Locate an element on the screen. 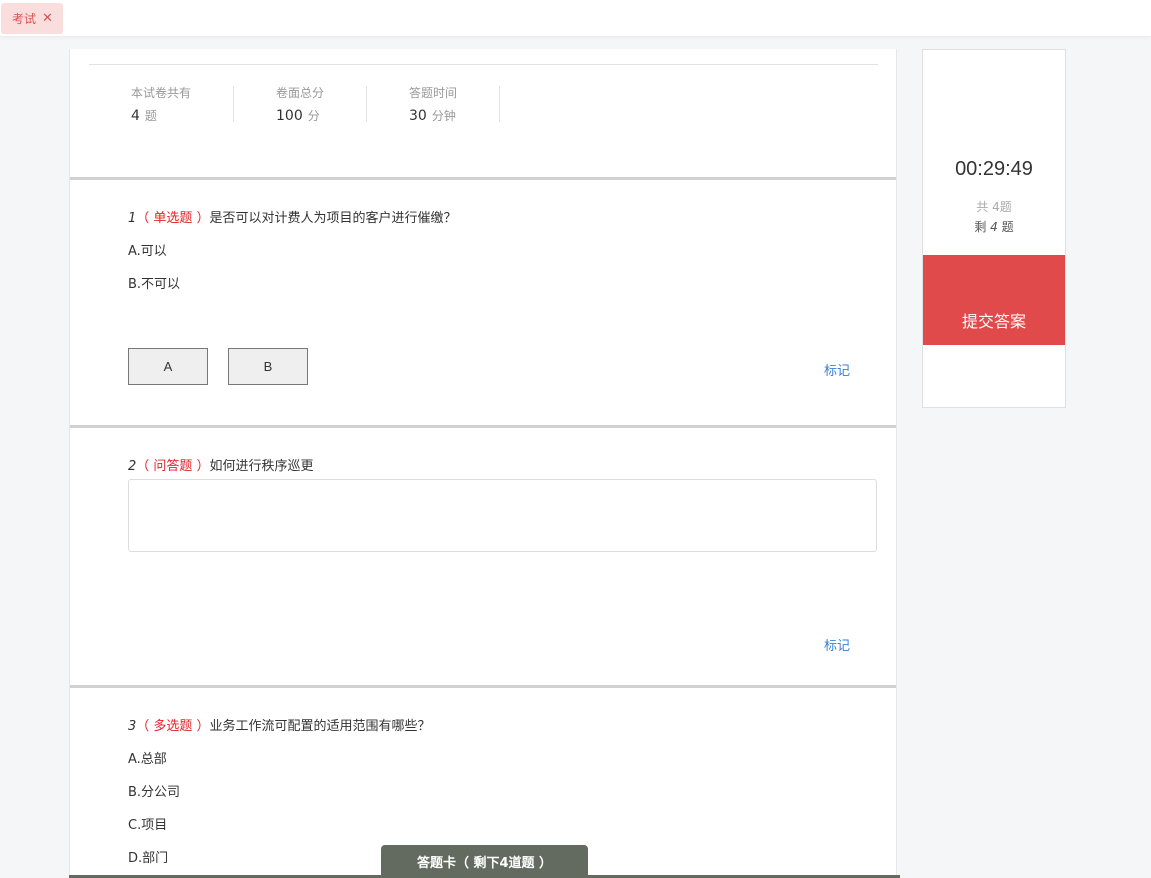  question-title: 3（ 多选题 ）业务工作流可配置的适用范围有哪些？ is located at coordinates (279, 726).